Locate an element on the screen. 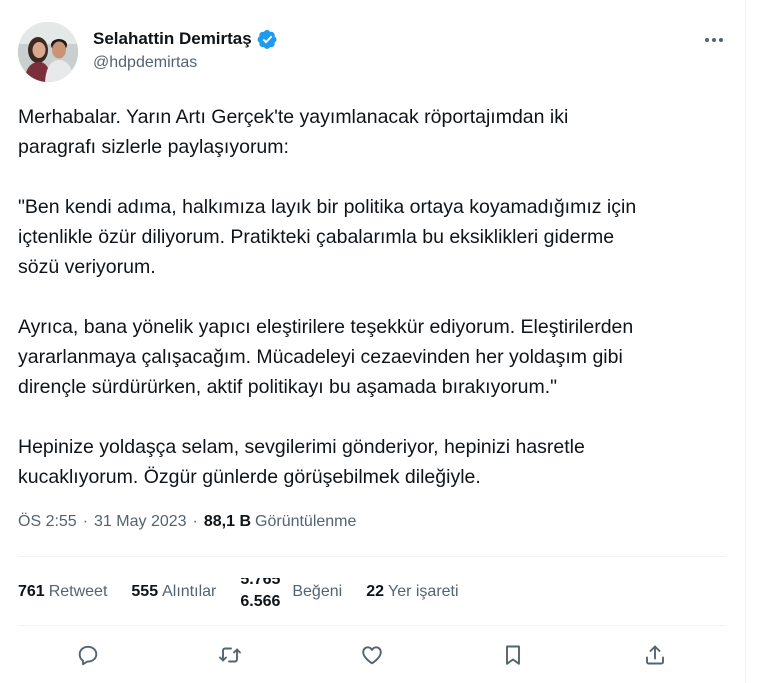  retweets-stat: 761 Retweet is located at coordinates (62, 592).